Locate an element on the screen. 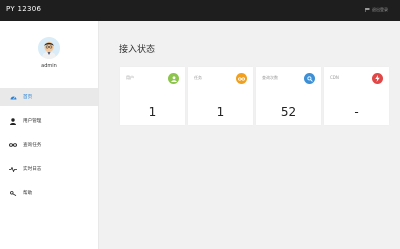 The height and width of the screenshot is (249, 400). key-icon is located at coordinates (13, 193).